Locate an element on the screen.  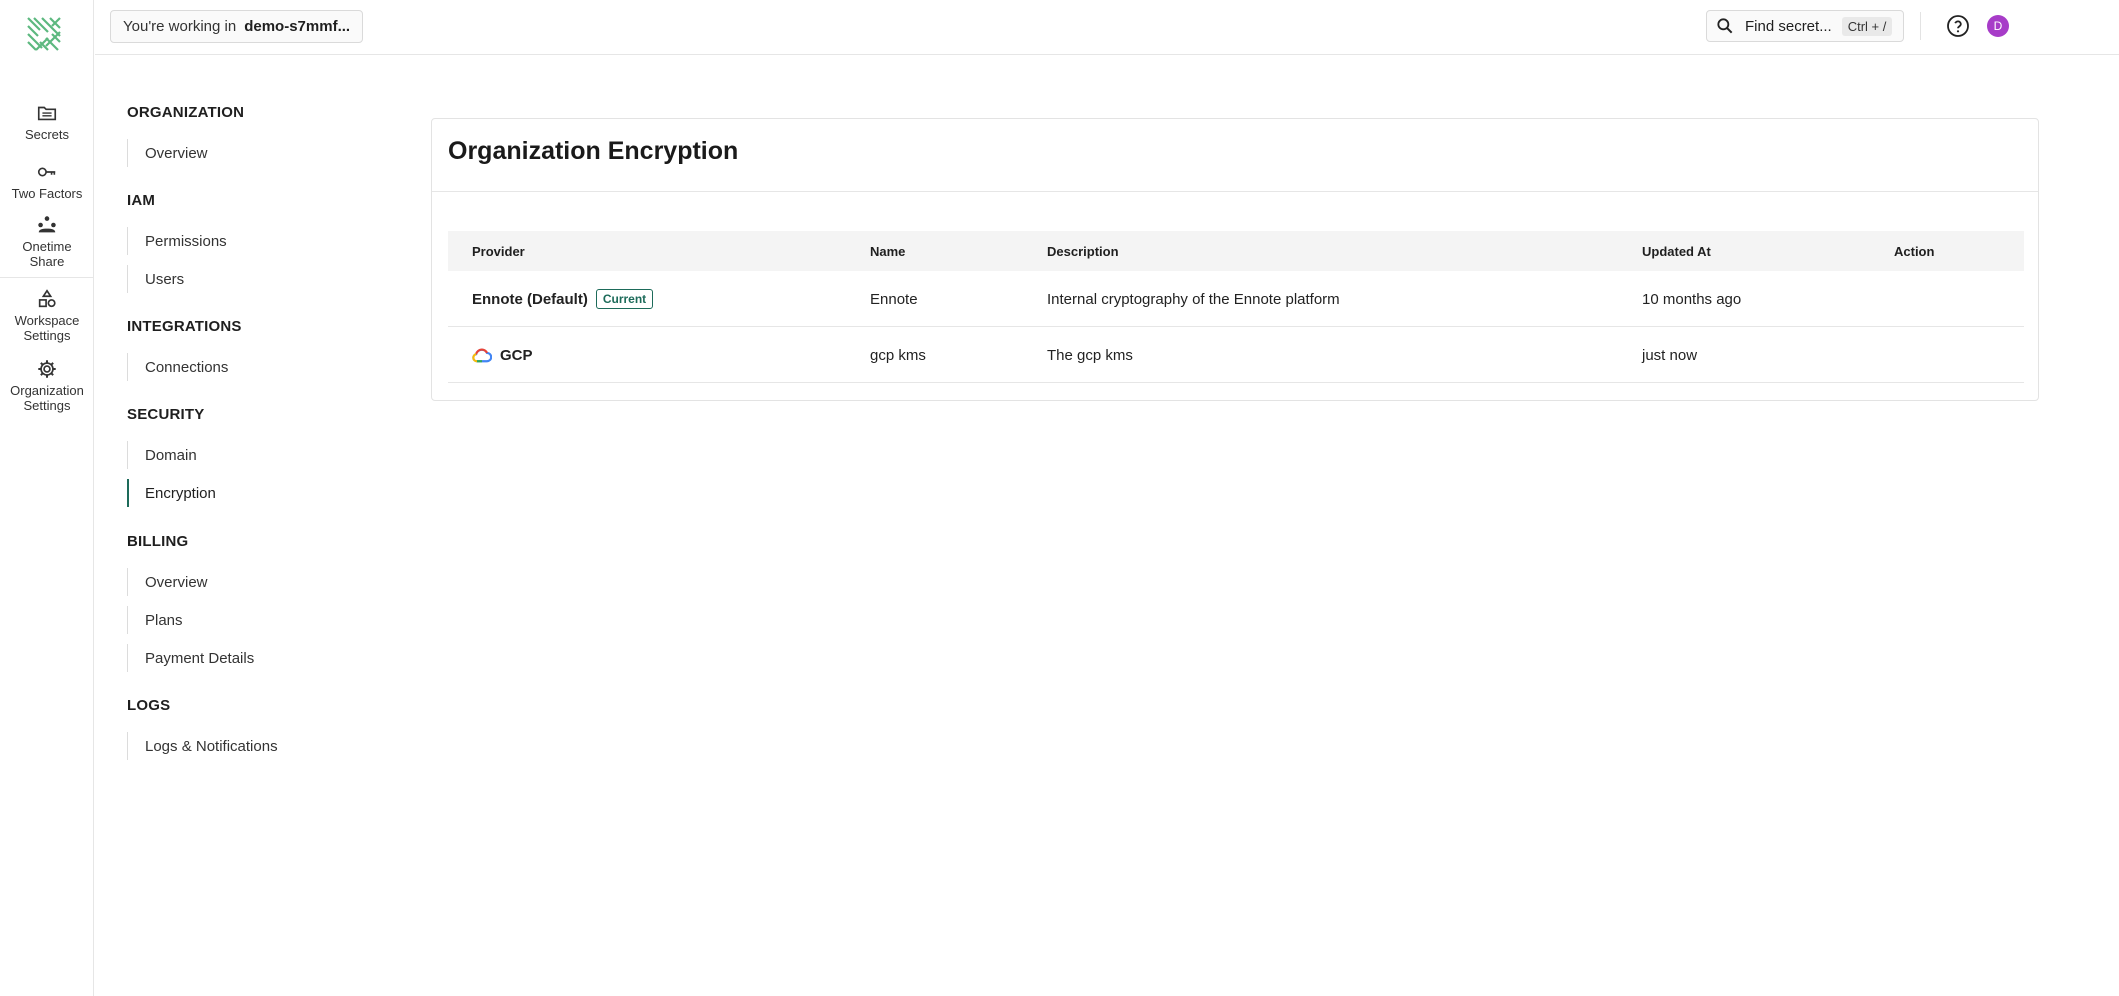
avatar: D is located at coordinates (1998, 26).